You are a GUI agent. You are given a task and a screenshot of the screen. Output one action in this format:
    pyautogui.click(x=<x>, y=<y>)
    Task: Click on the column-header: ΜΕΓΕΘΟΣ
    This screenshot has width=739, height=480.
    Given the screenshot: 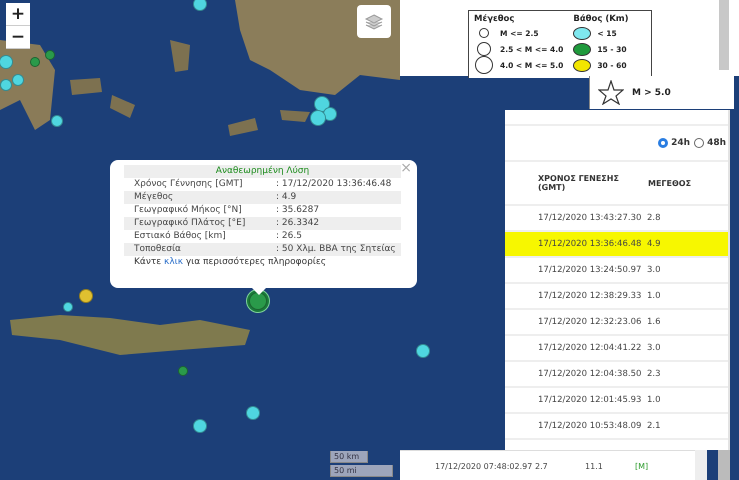 What is the action you would take?
    pyautogui.click(x=669, y=183)
    